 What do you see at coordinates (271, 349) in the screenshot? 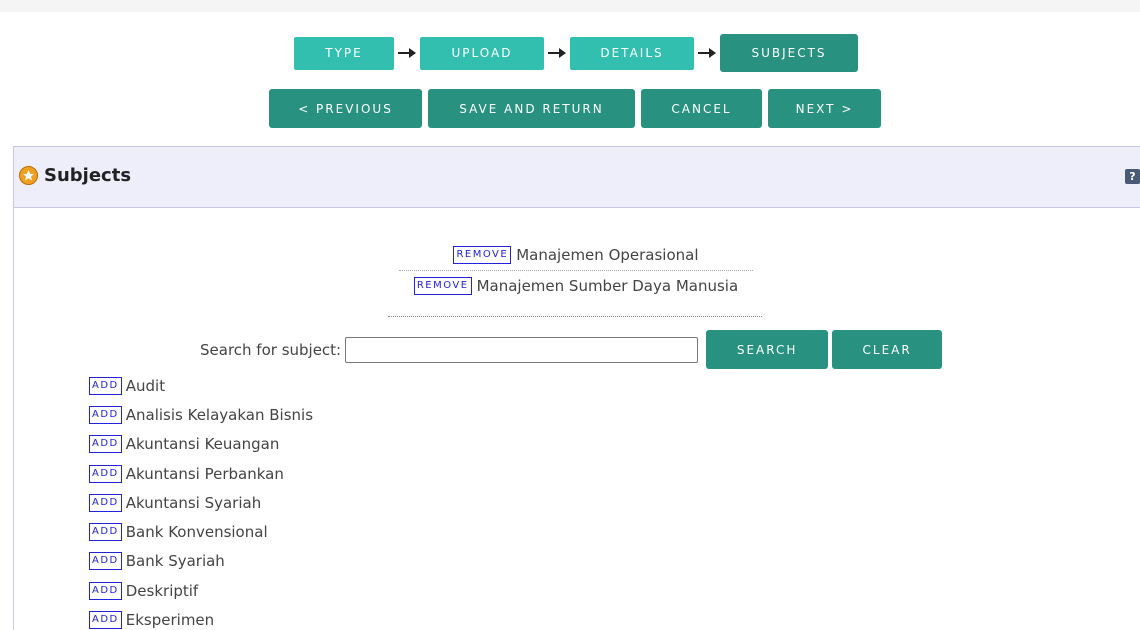
I see `search-label: Search for subject:` at bounding box center [271, 349].